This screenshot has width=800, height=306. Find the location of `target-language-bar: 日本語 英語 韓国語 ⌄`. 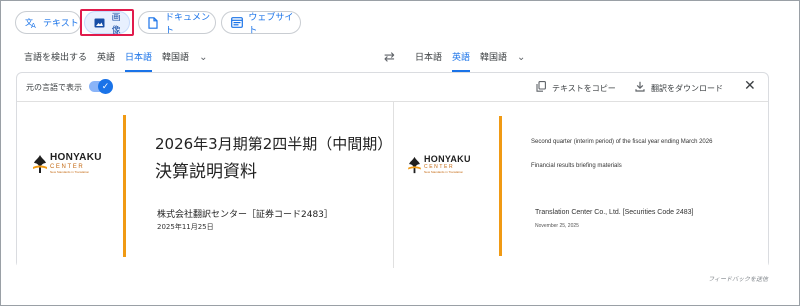

target-language-bar: 日本語 英語 韓国語 ⌄ is located at coordinates (475, 58).